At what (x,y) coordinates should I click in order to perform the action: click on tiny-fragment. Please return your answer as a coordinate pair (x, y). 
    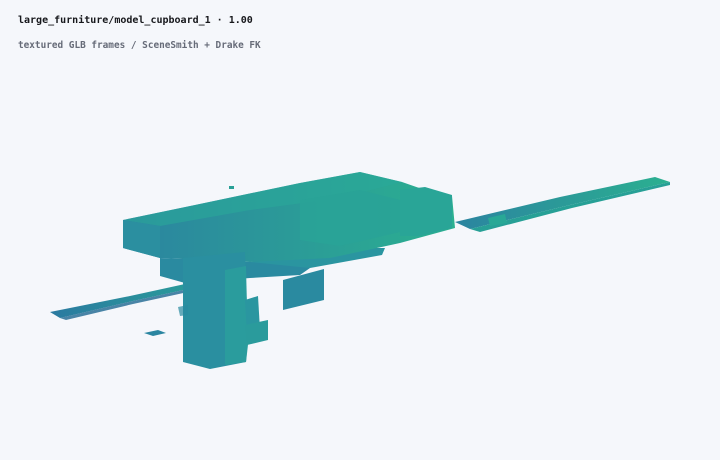
    Looking at the image, I should click on (231, 187).